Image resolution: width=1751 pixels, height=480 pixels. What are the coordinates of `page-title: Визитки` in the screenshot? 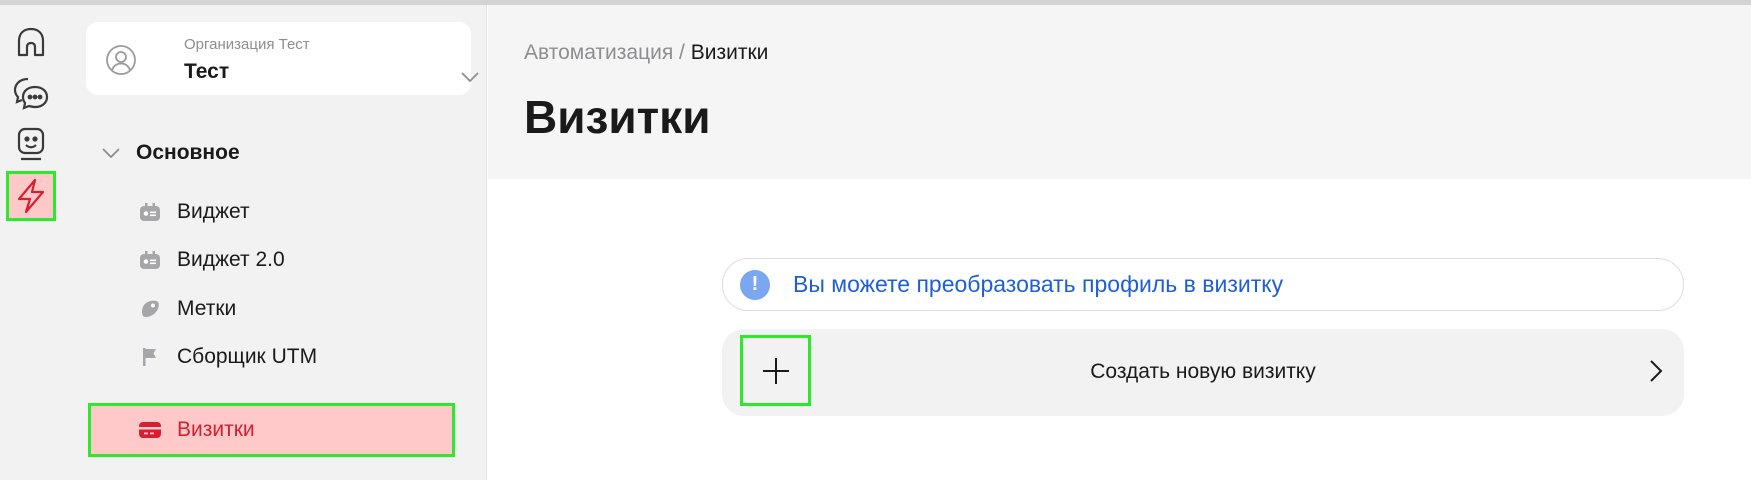 It's located at (617, 117).